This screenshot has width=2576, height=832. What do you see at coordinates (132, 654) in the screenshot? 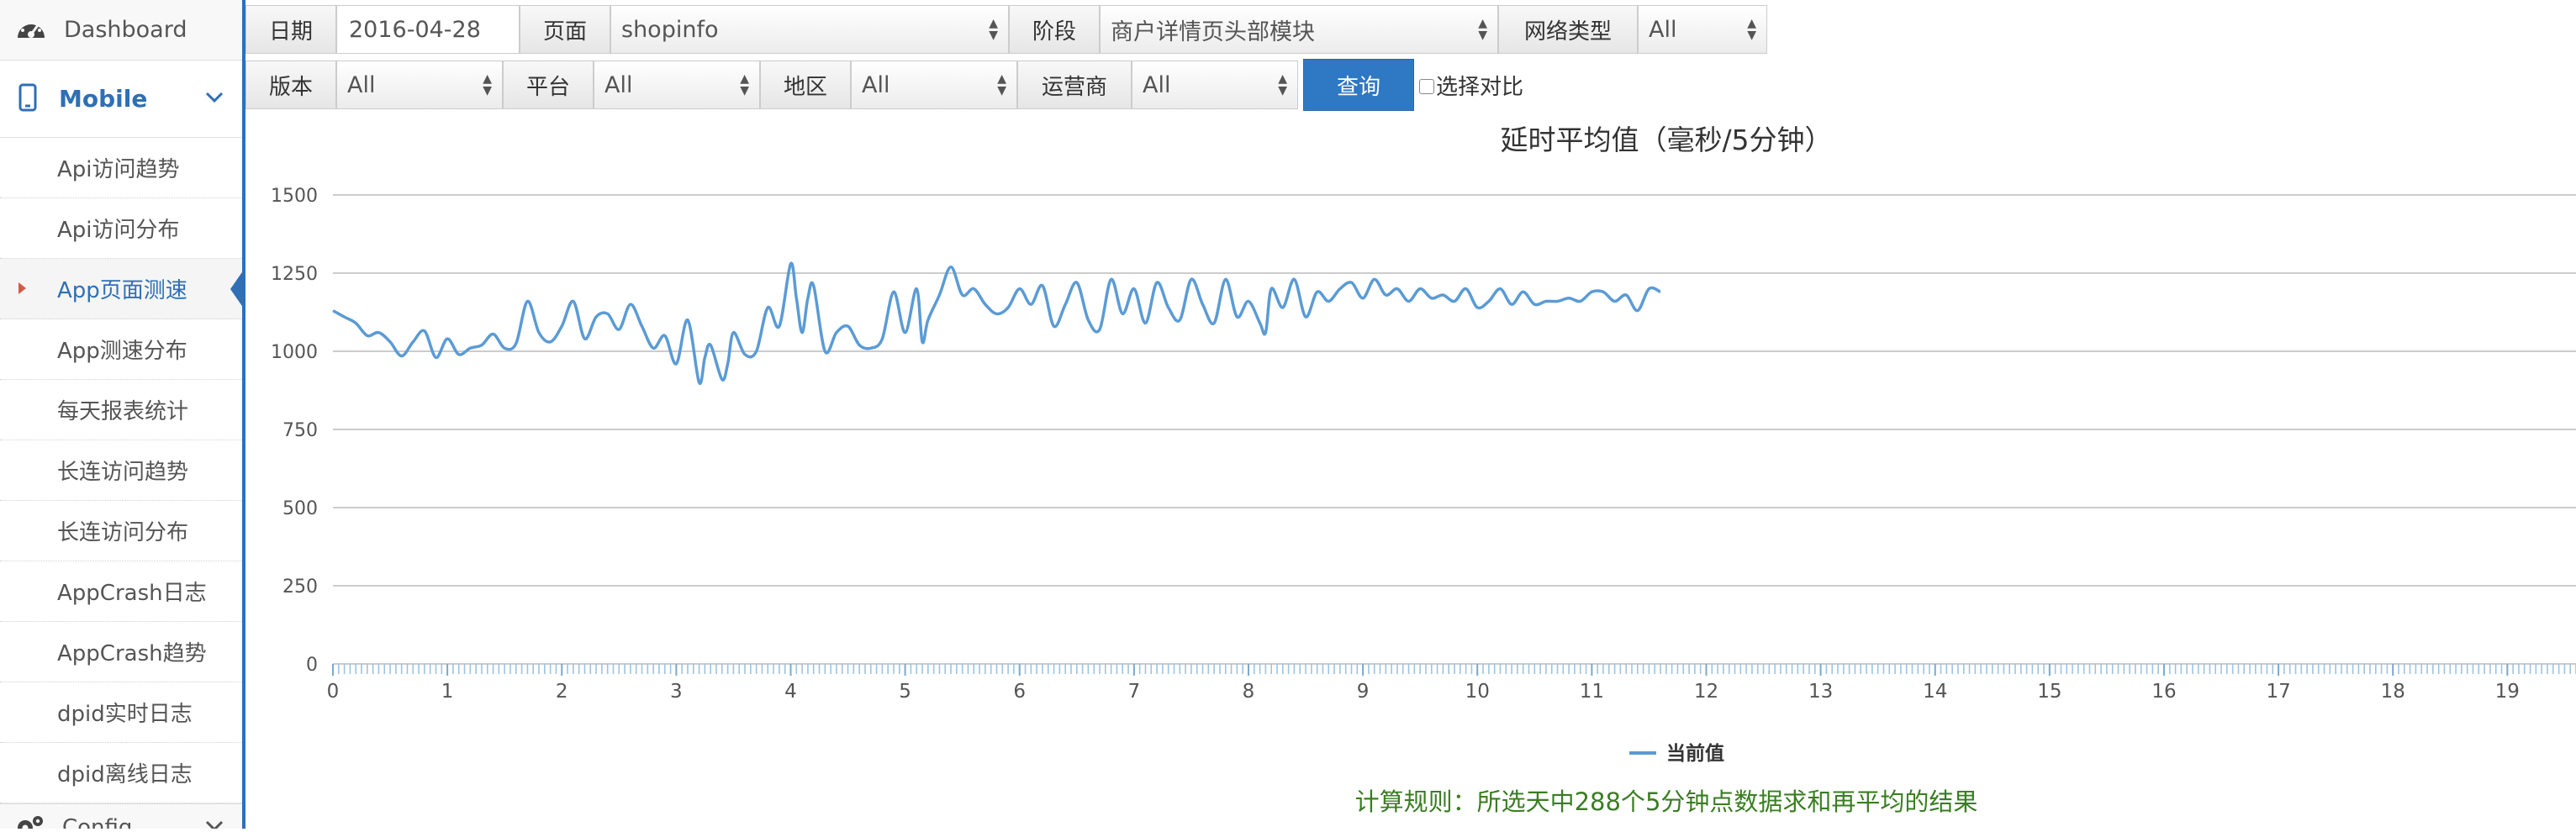
I see `sidebar-item-label: AppCrash趋势` at bounding box center [132, 654].